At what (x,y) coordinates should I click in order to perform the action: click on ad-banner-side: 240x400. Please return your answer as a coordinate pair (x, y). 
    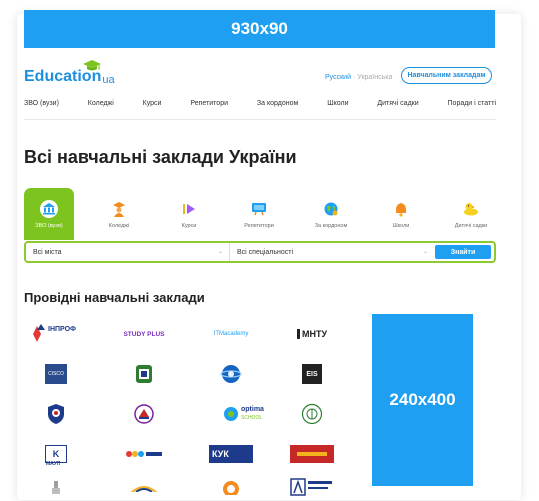
    Looking at the image, I should click on (422, 400).